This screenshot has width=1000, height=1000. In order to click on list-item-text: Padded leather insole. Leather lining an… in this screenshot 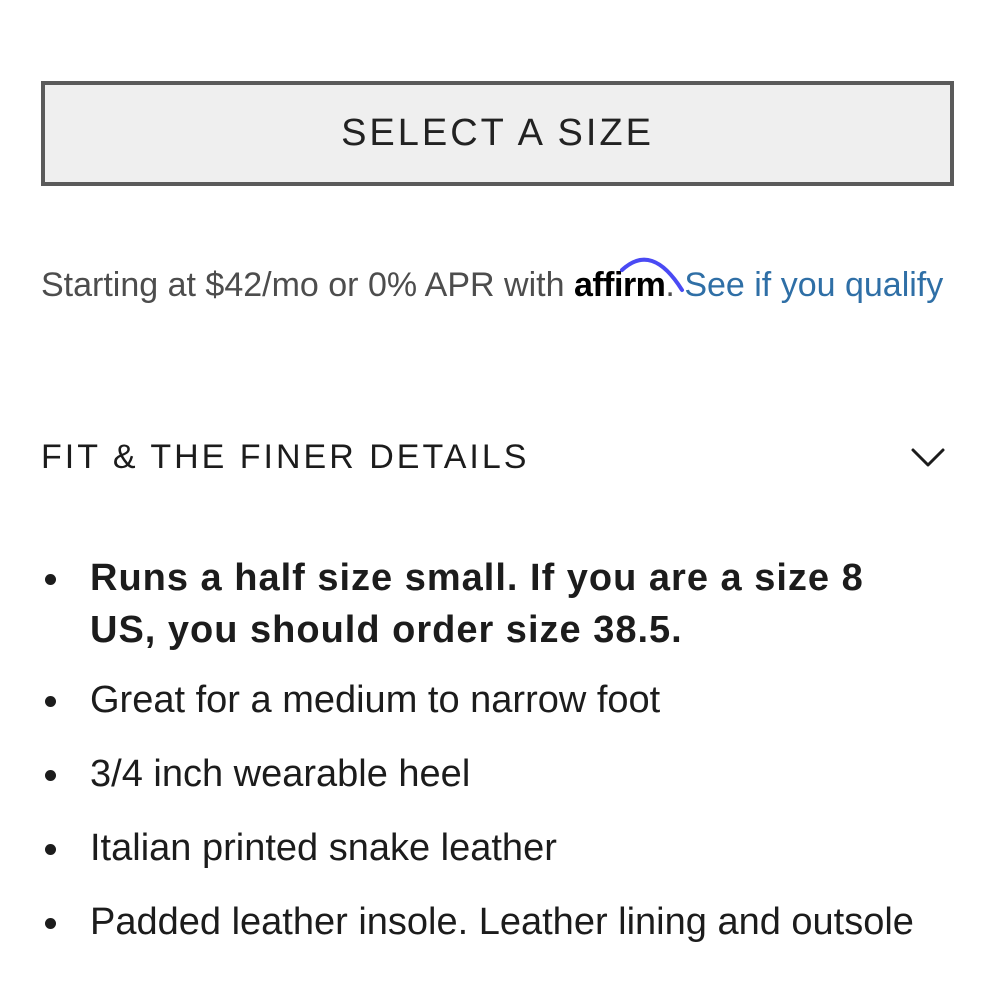, I will do `click(502, 922)`.